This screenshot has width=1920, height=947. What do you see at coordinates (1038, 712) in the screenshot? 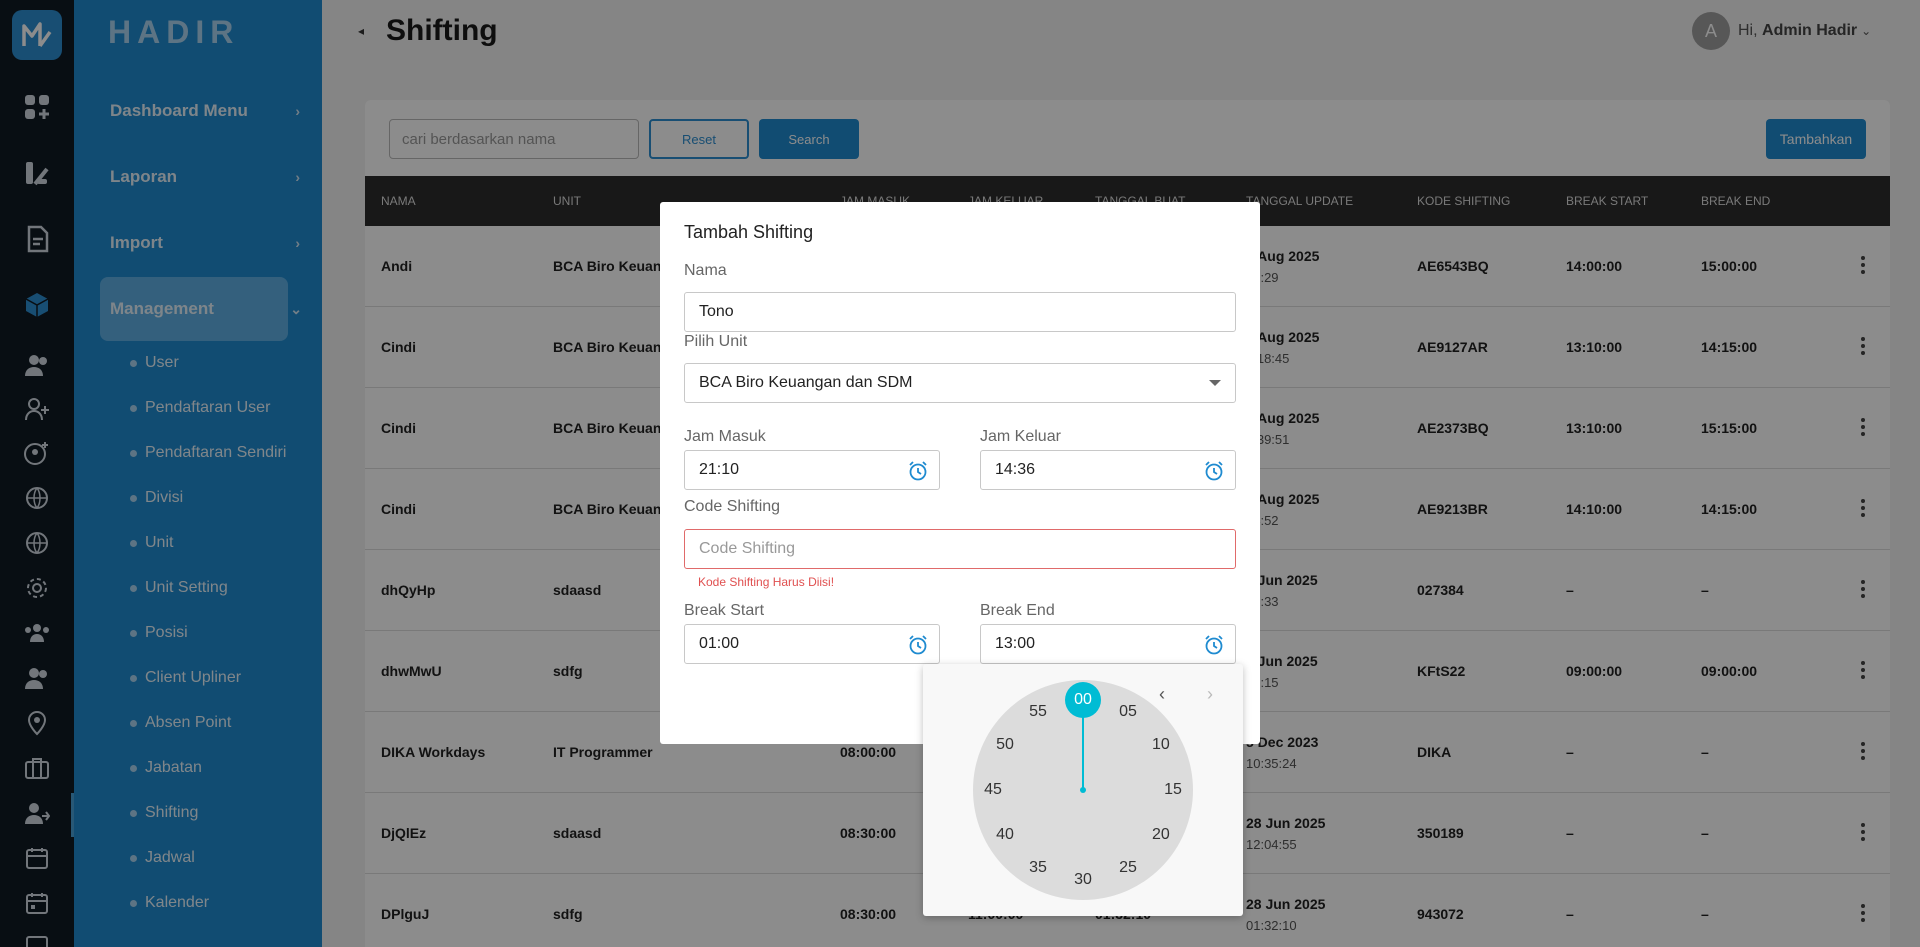
I see `minute-option: 55` at bounding box center [1038, 712].